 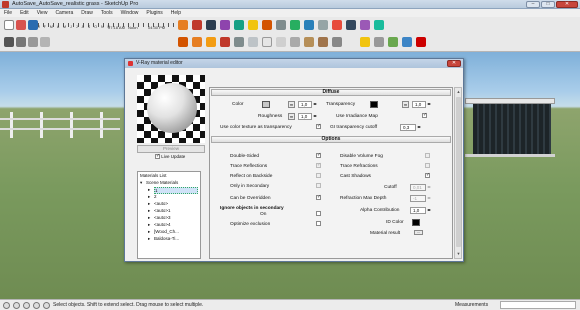 What do you see at coordinates (291, 104) in the screenshot?
I see `diffuse-color-map-button: m` at bounding box center [291, 104].